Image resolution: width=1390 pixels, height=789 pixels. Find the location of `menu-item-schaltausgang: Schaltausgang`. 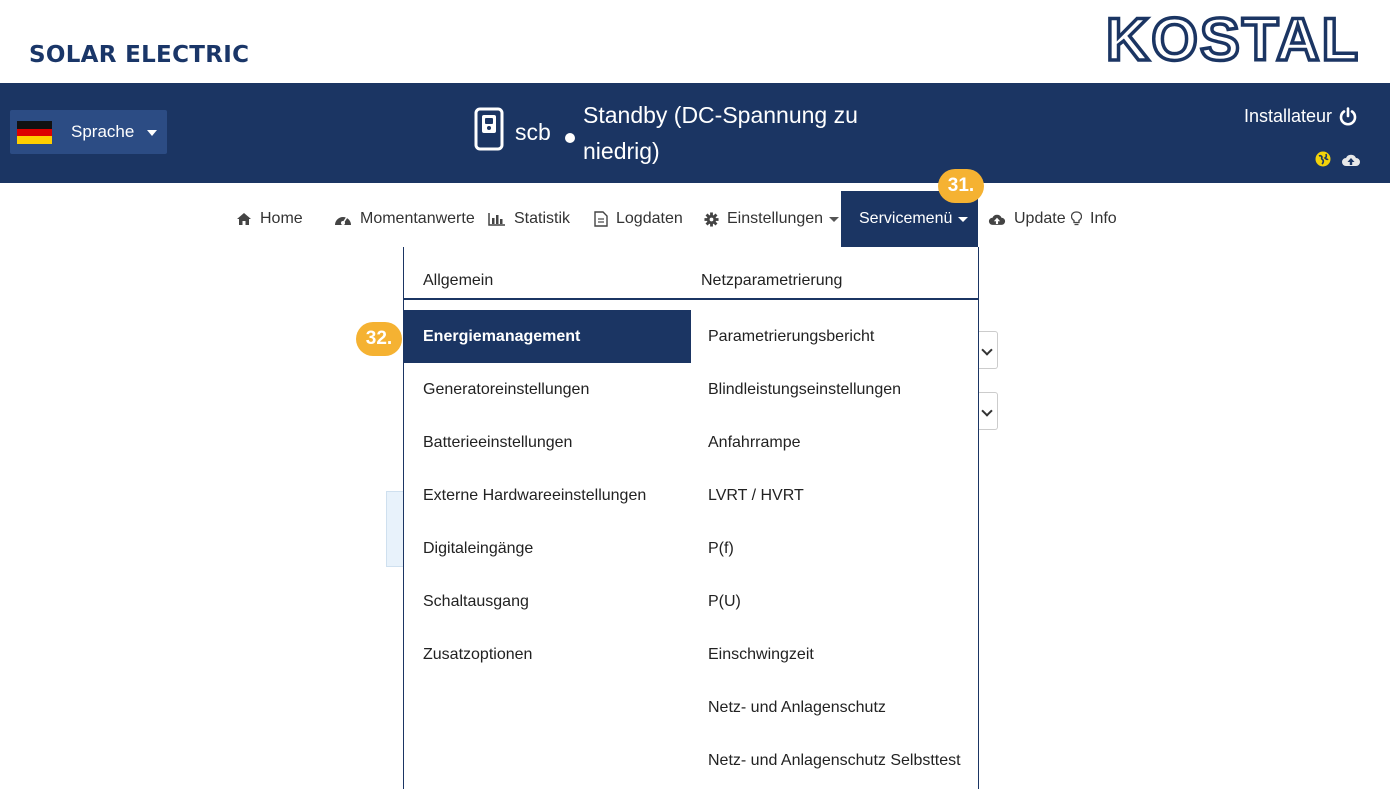

menu-item-schaltausgang: Schaltausgang is located at coordinates (547, 601).